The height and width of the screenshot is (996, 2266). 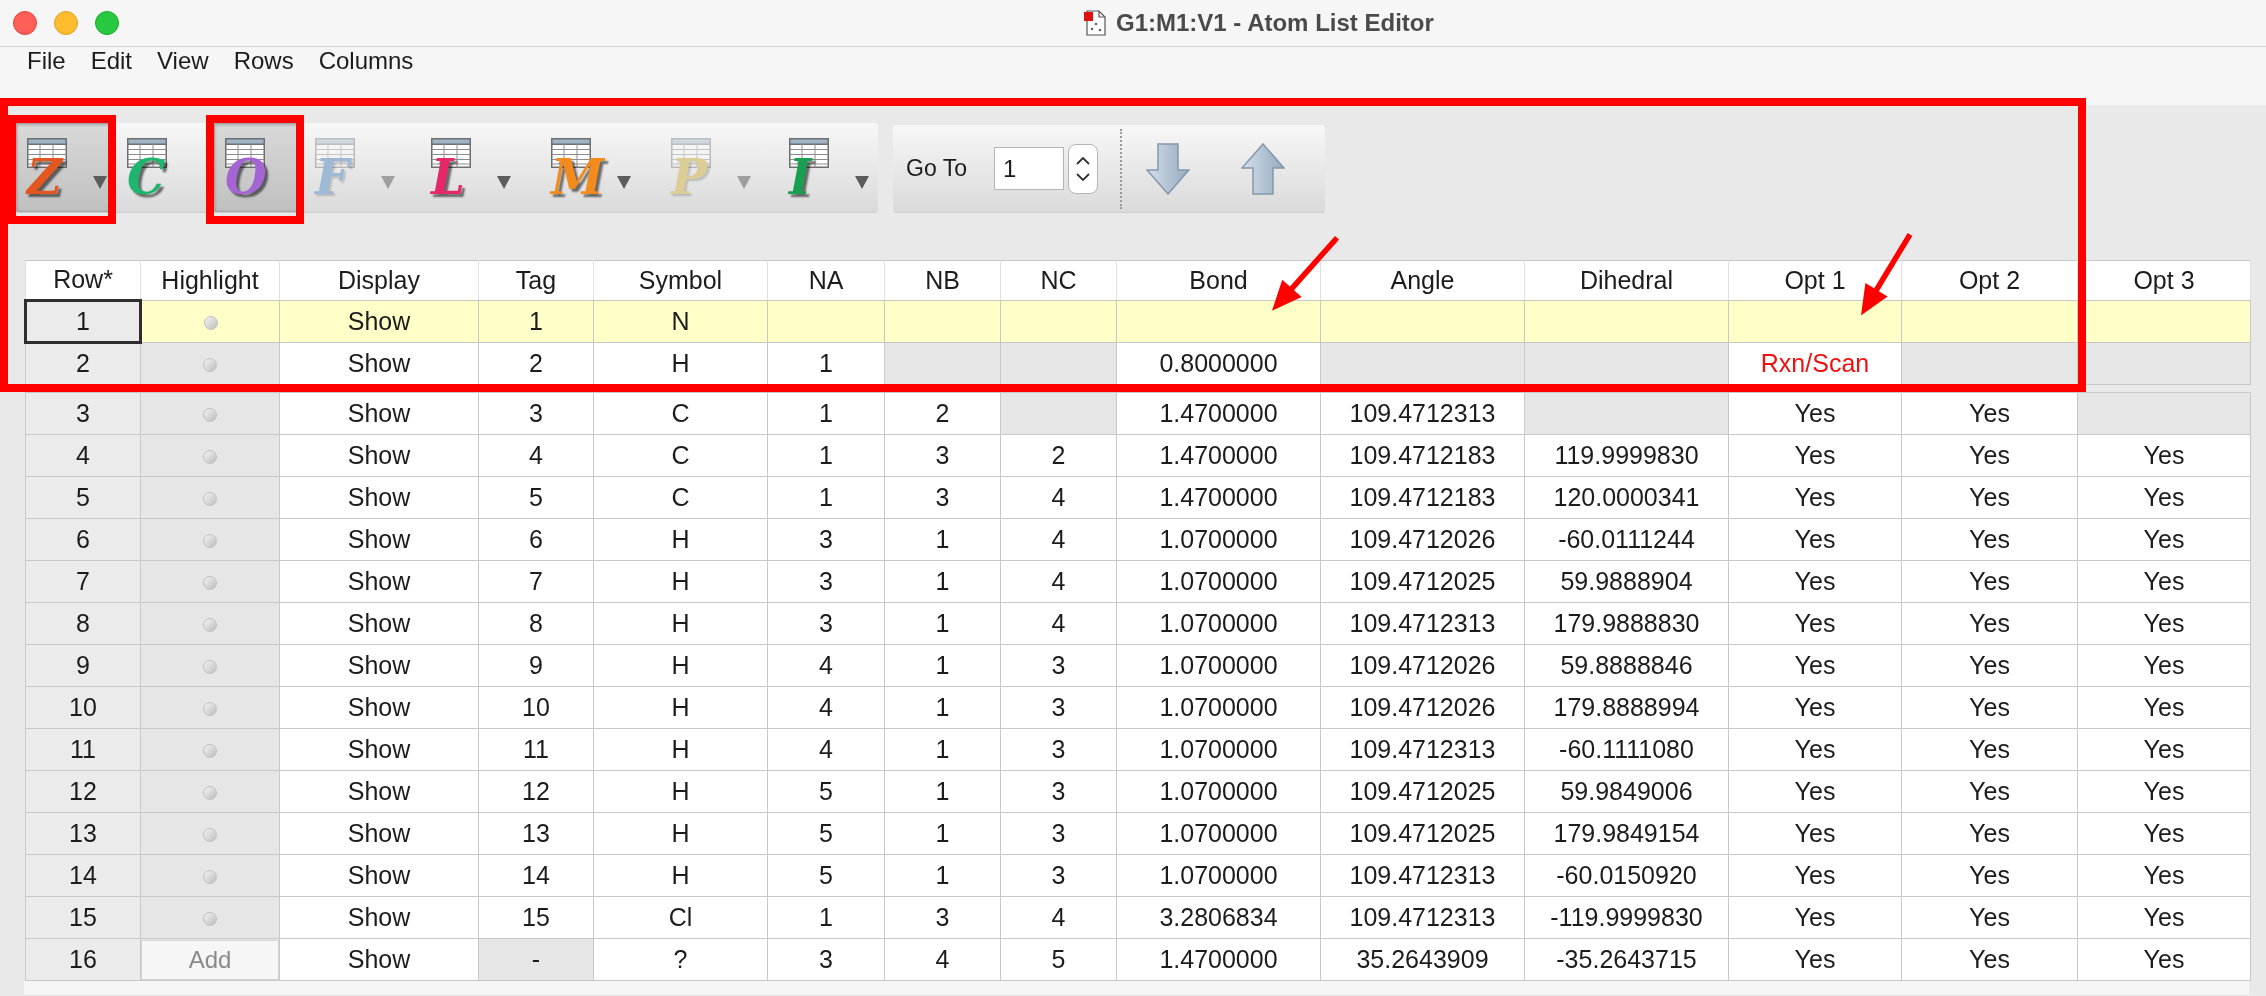 What do you see at coordinates (111, 61) in the screenshot?
I see `menu-item: Edit` at bounding box center [111, 61].